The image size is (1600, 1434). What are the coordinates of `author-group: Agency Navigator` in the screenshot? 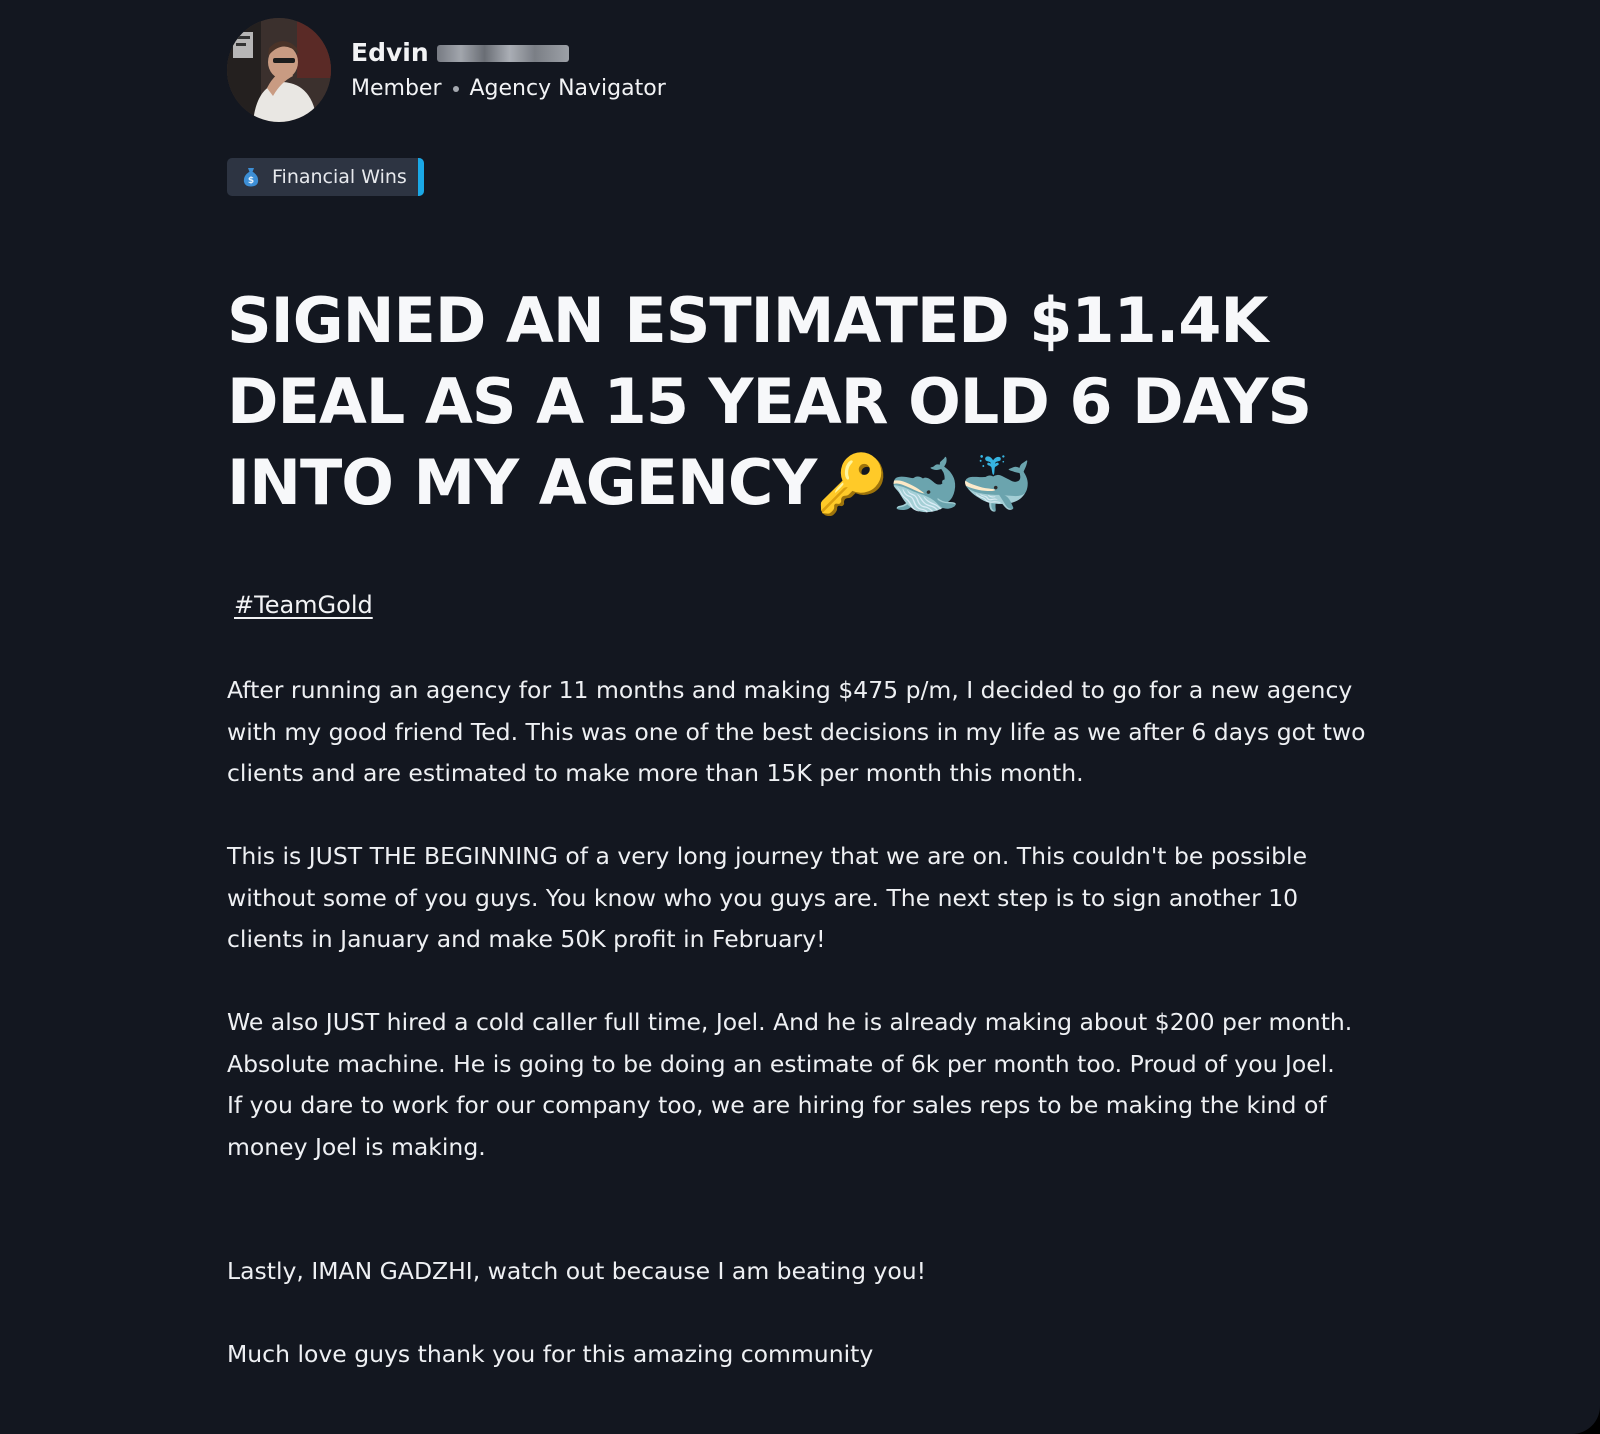 It's located at (568, 89).